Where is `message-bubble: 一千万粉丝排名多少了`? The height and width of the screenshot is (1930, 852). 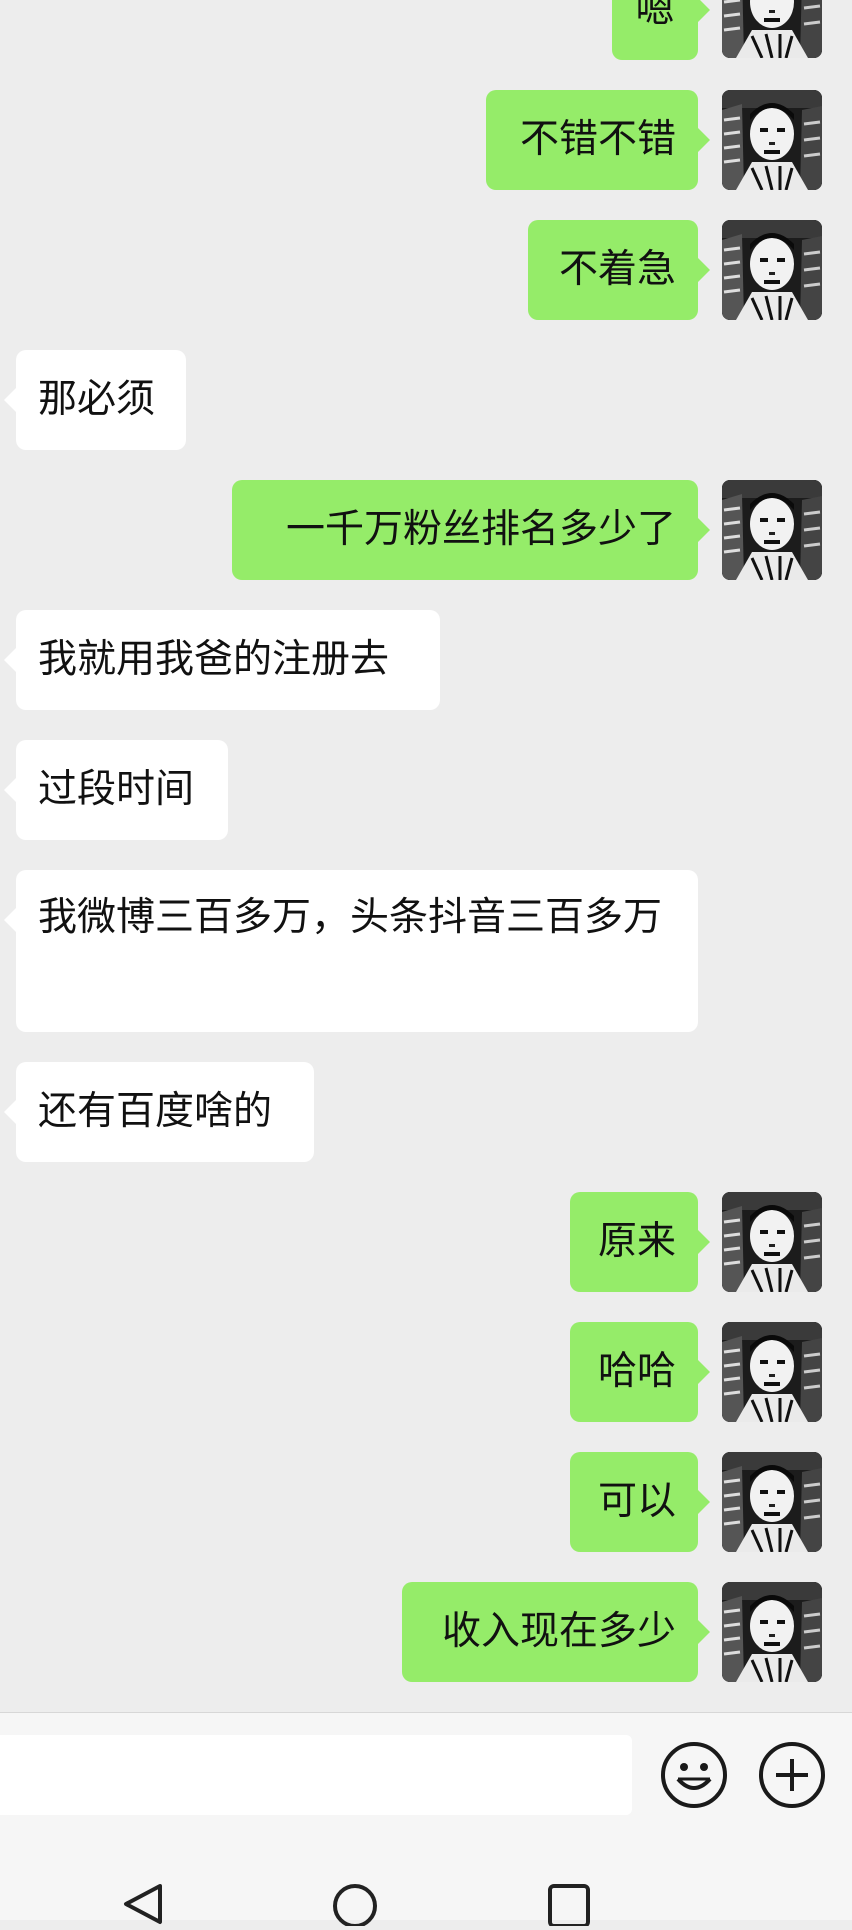 message-bubble: 一千万粉丝排名多少了 is located at coordinates (471, 530).